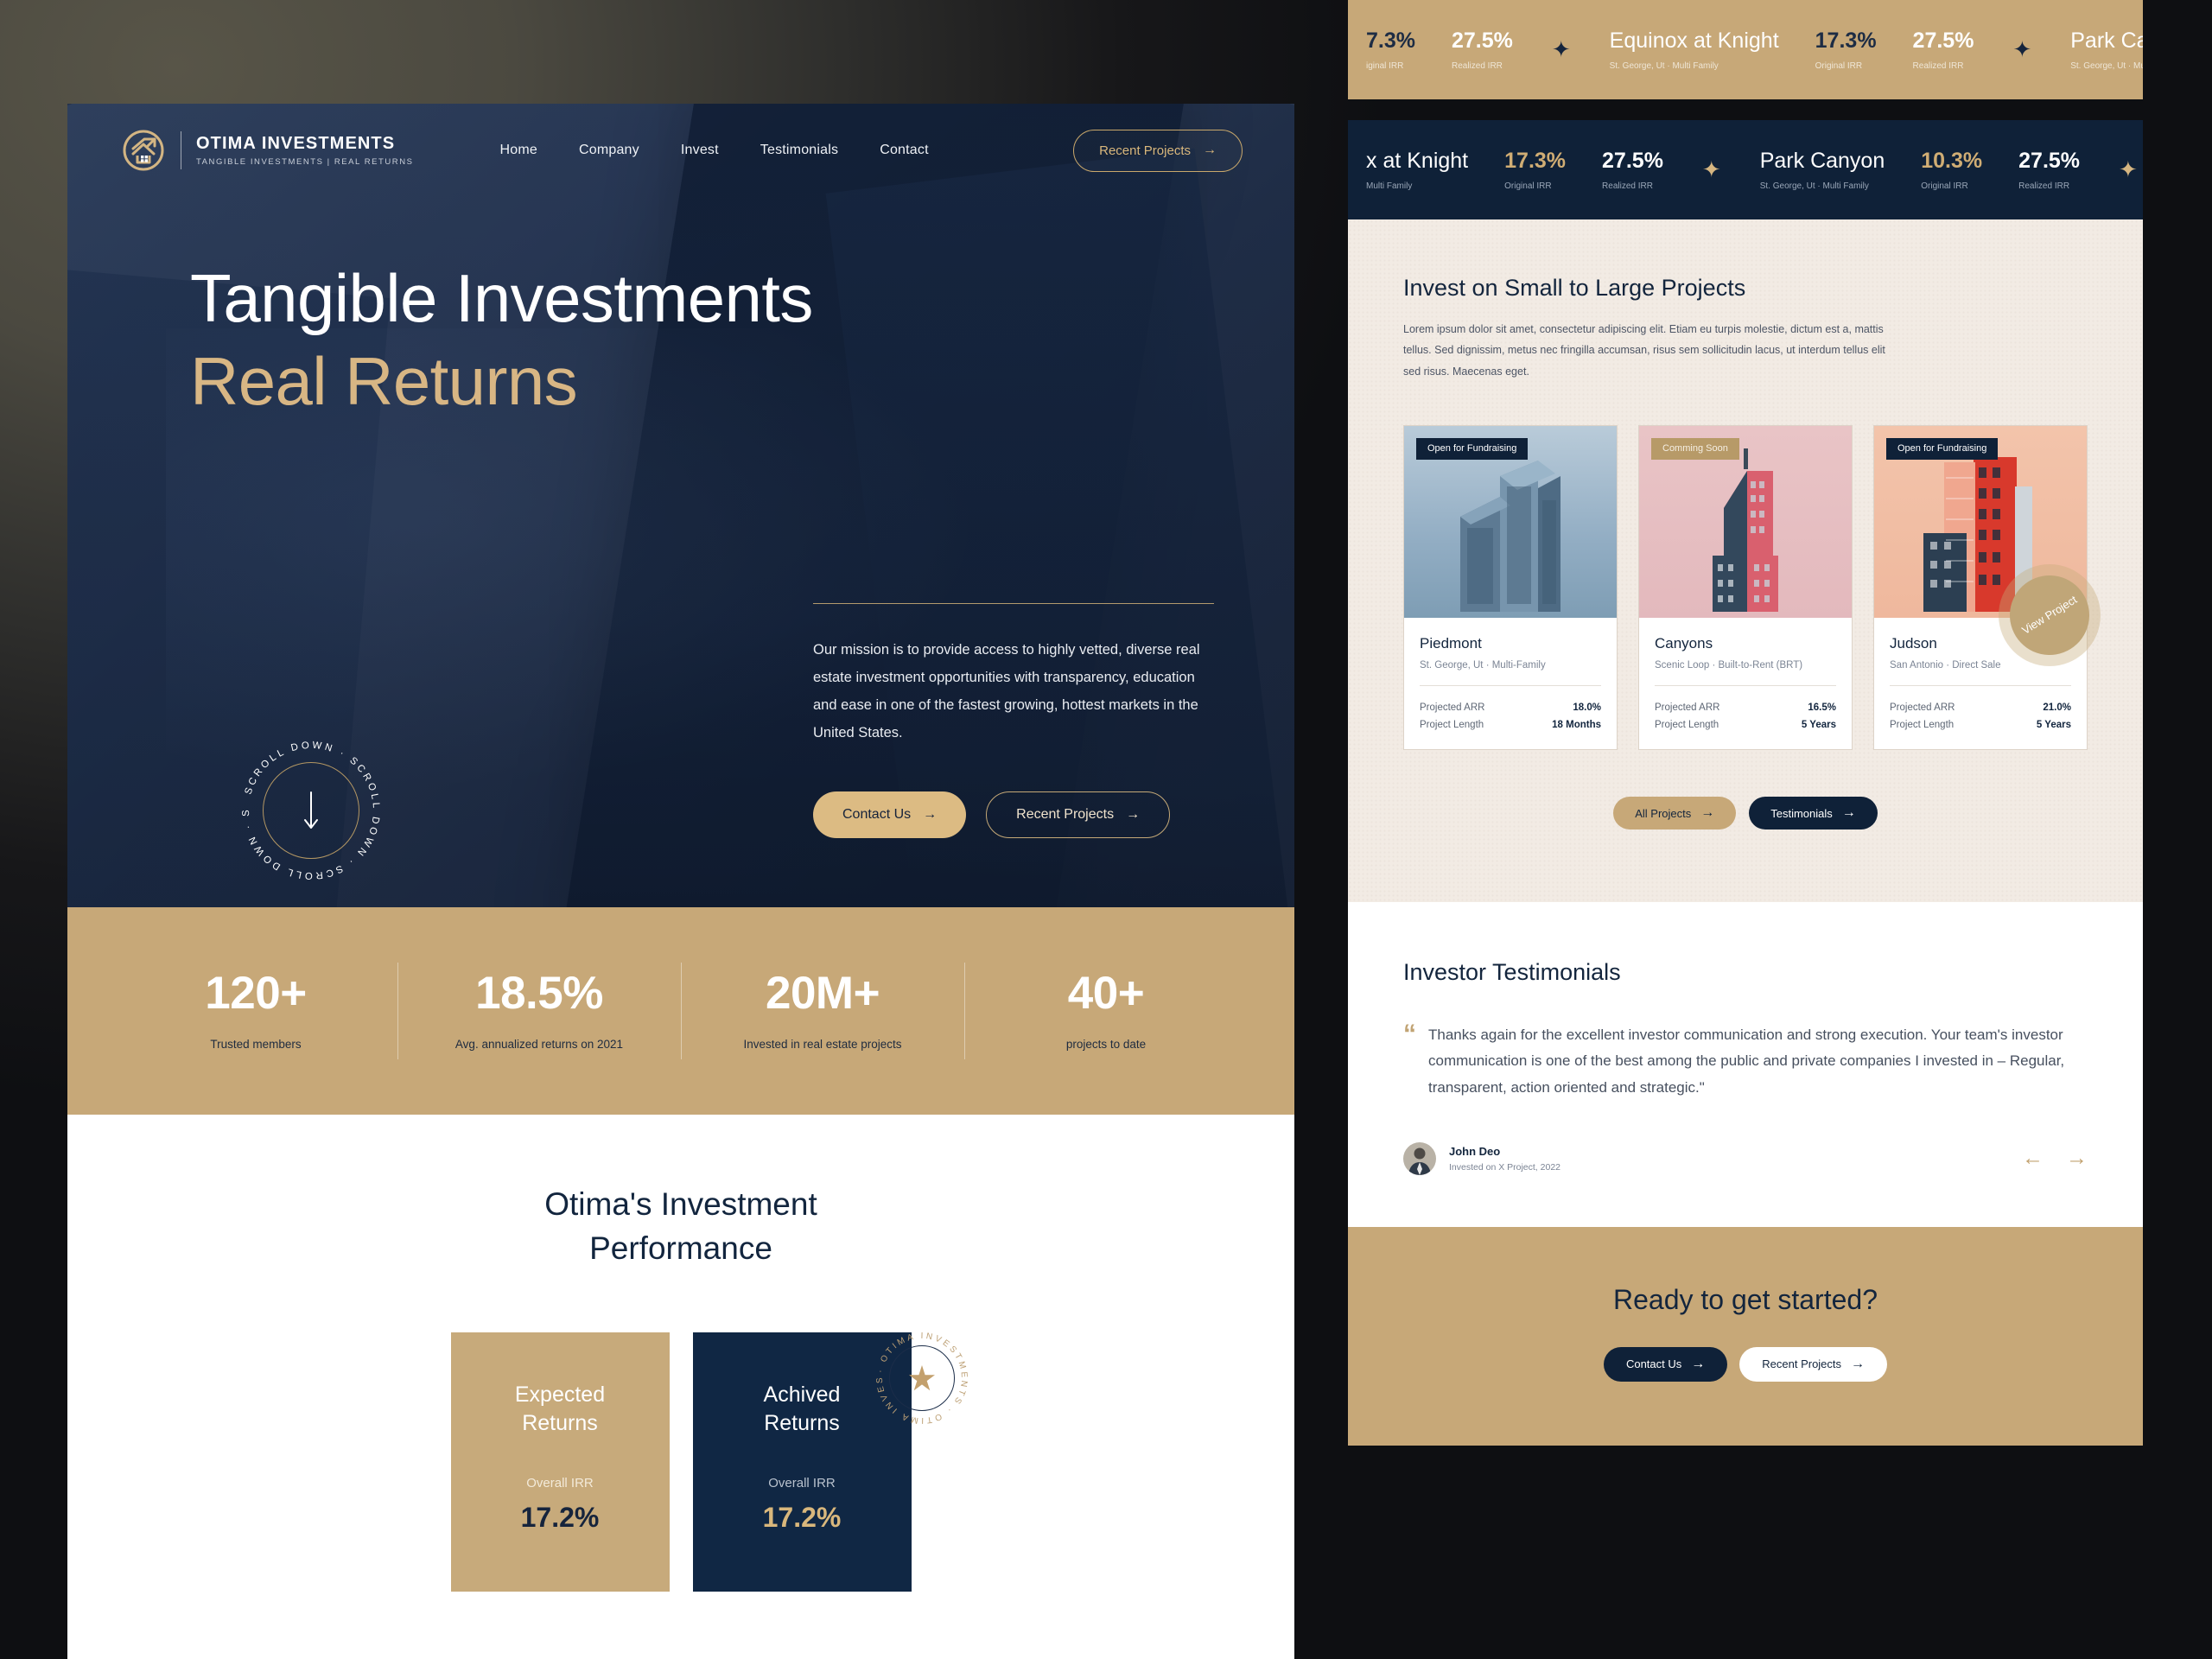  I want to click on ticker-metric: 7.3% iginal IRR, so click(1390, 50).